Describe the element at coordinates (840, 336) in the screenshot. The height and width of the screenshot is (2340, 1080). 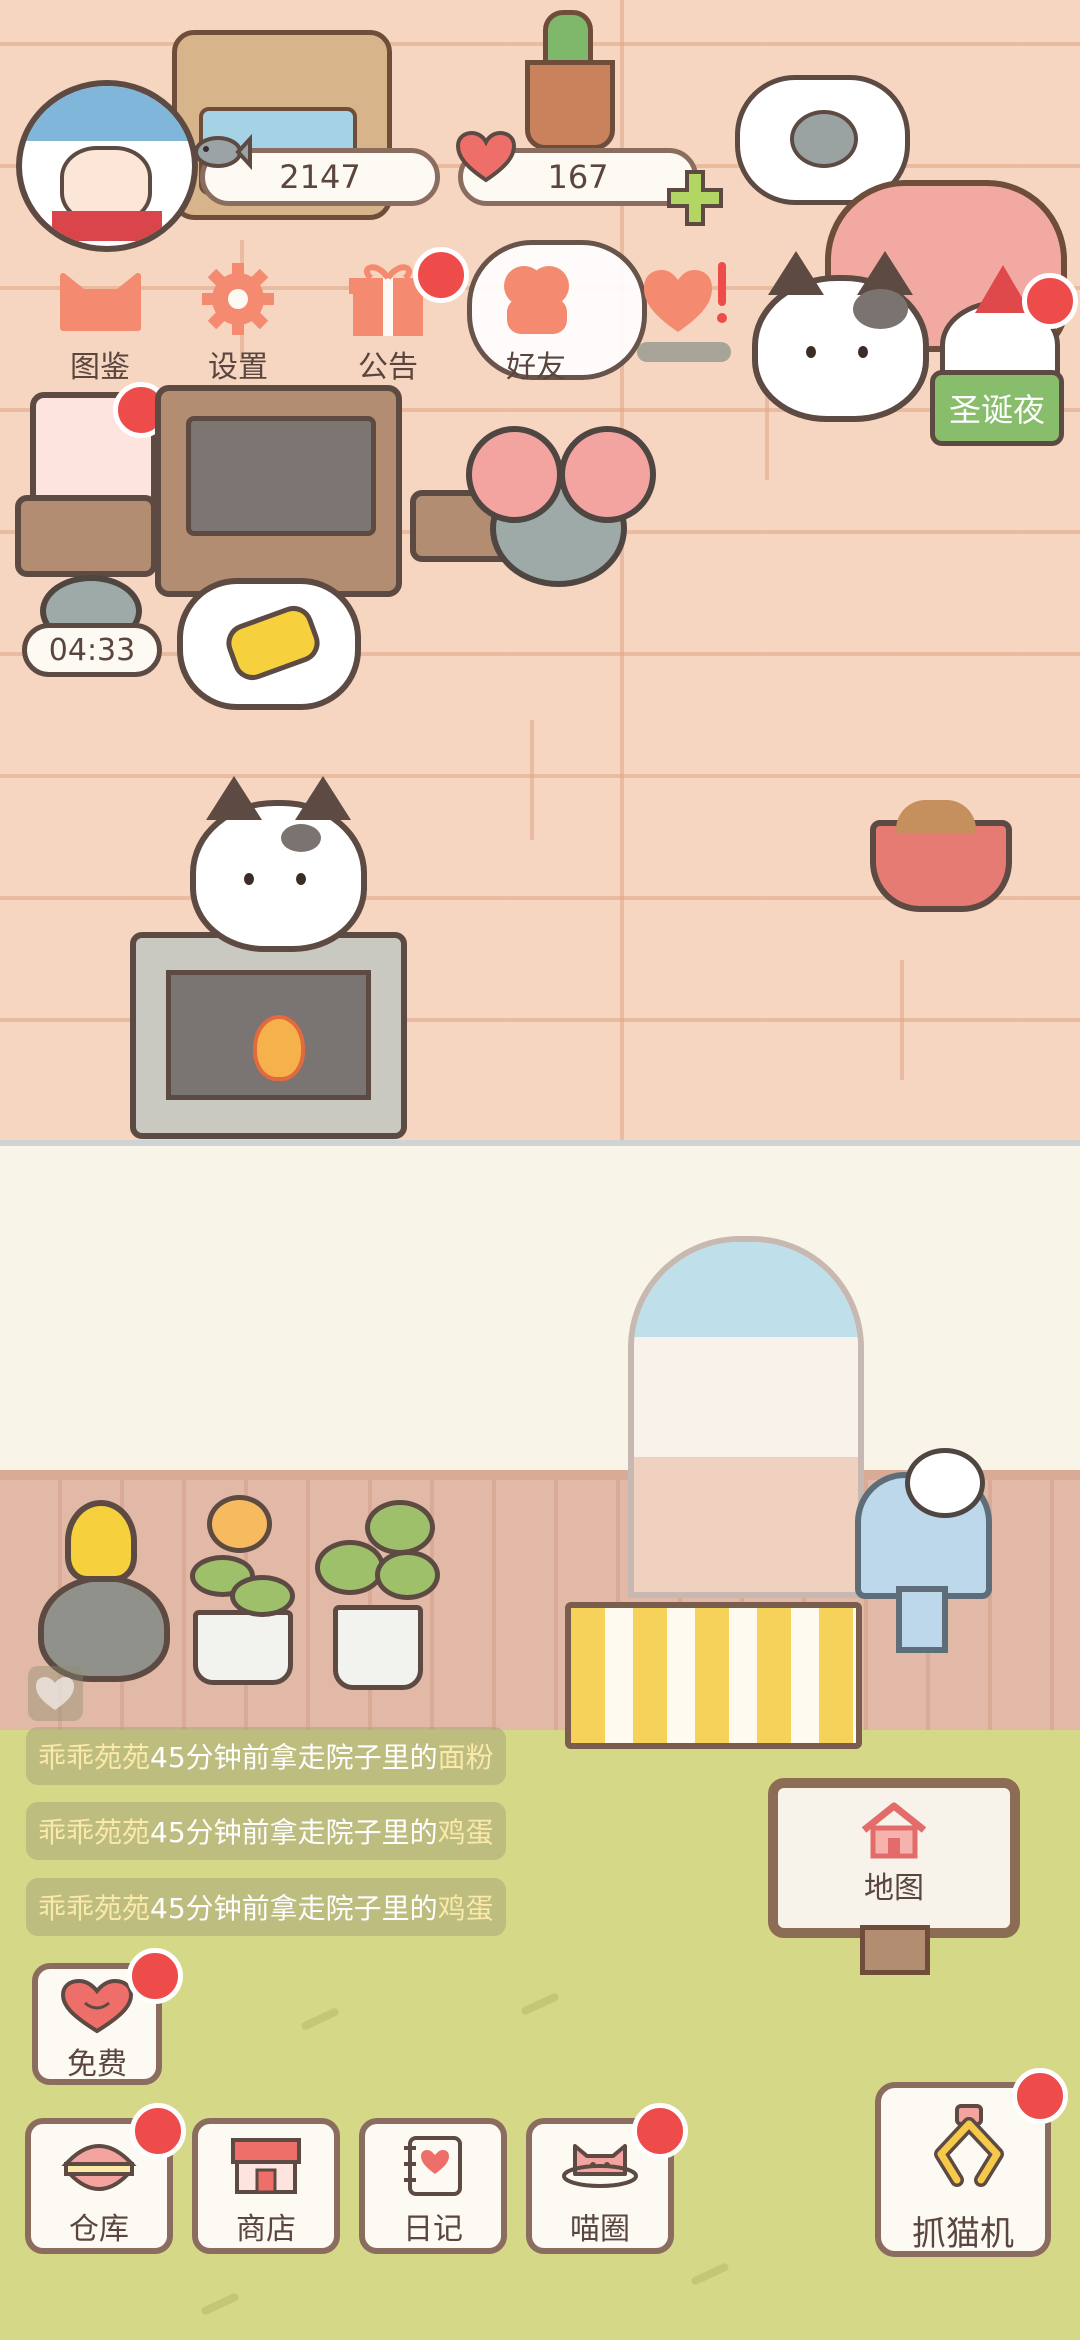
I see `calico-cat` at that location.